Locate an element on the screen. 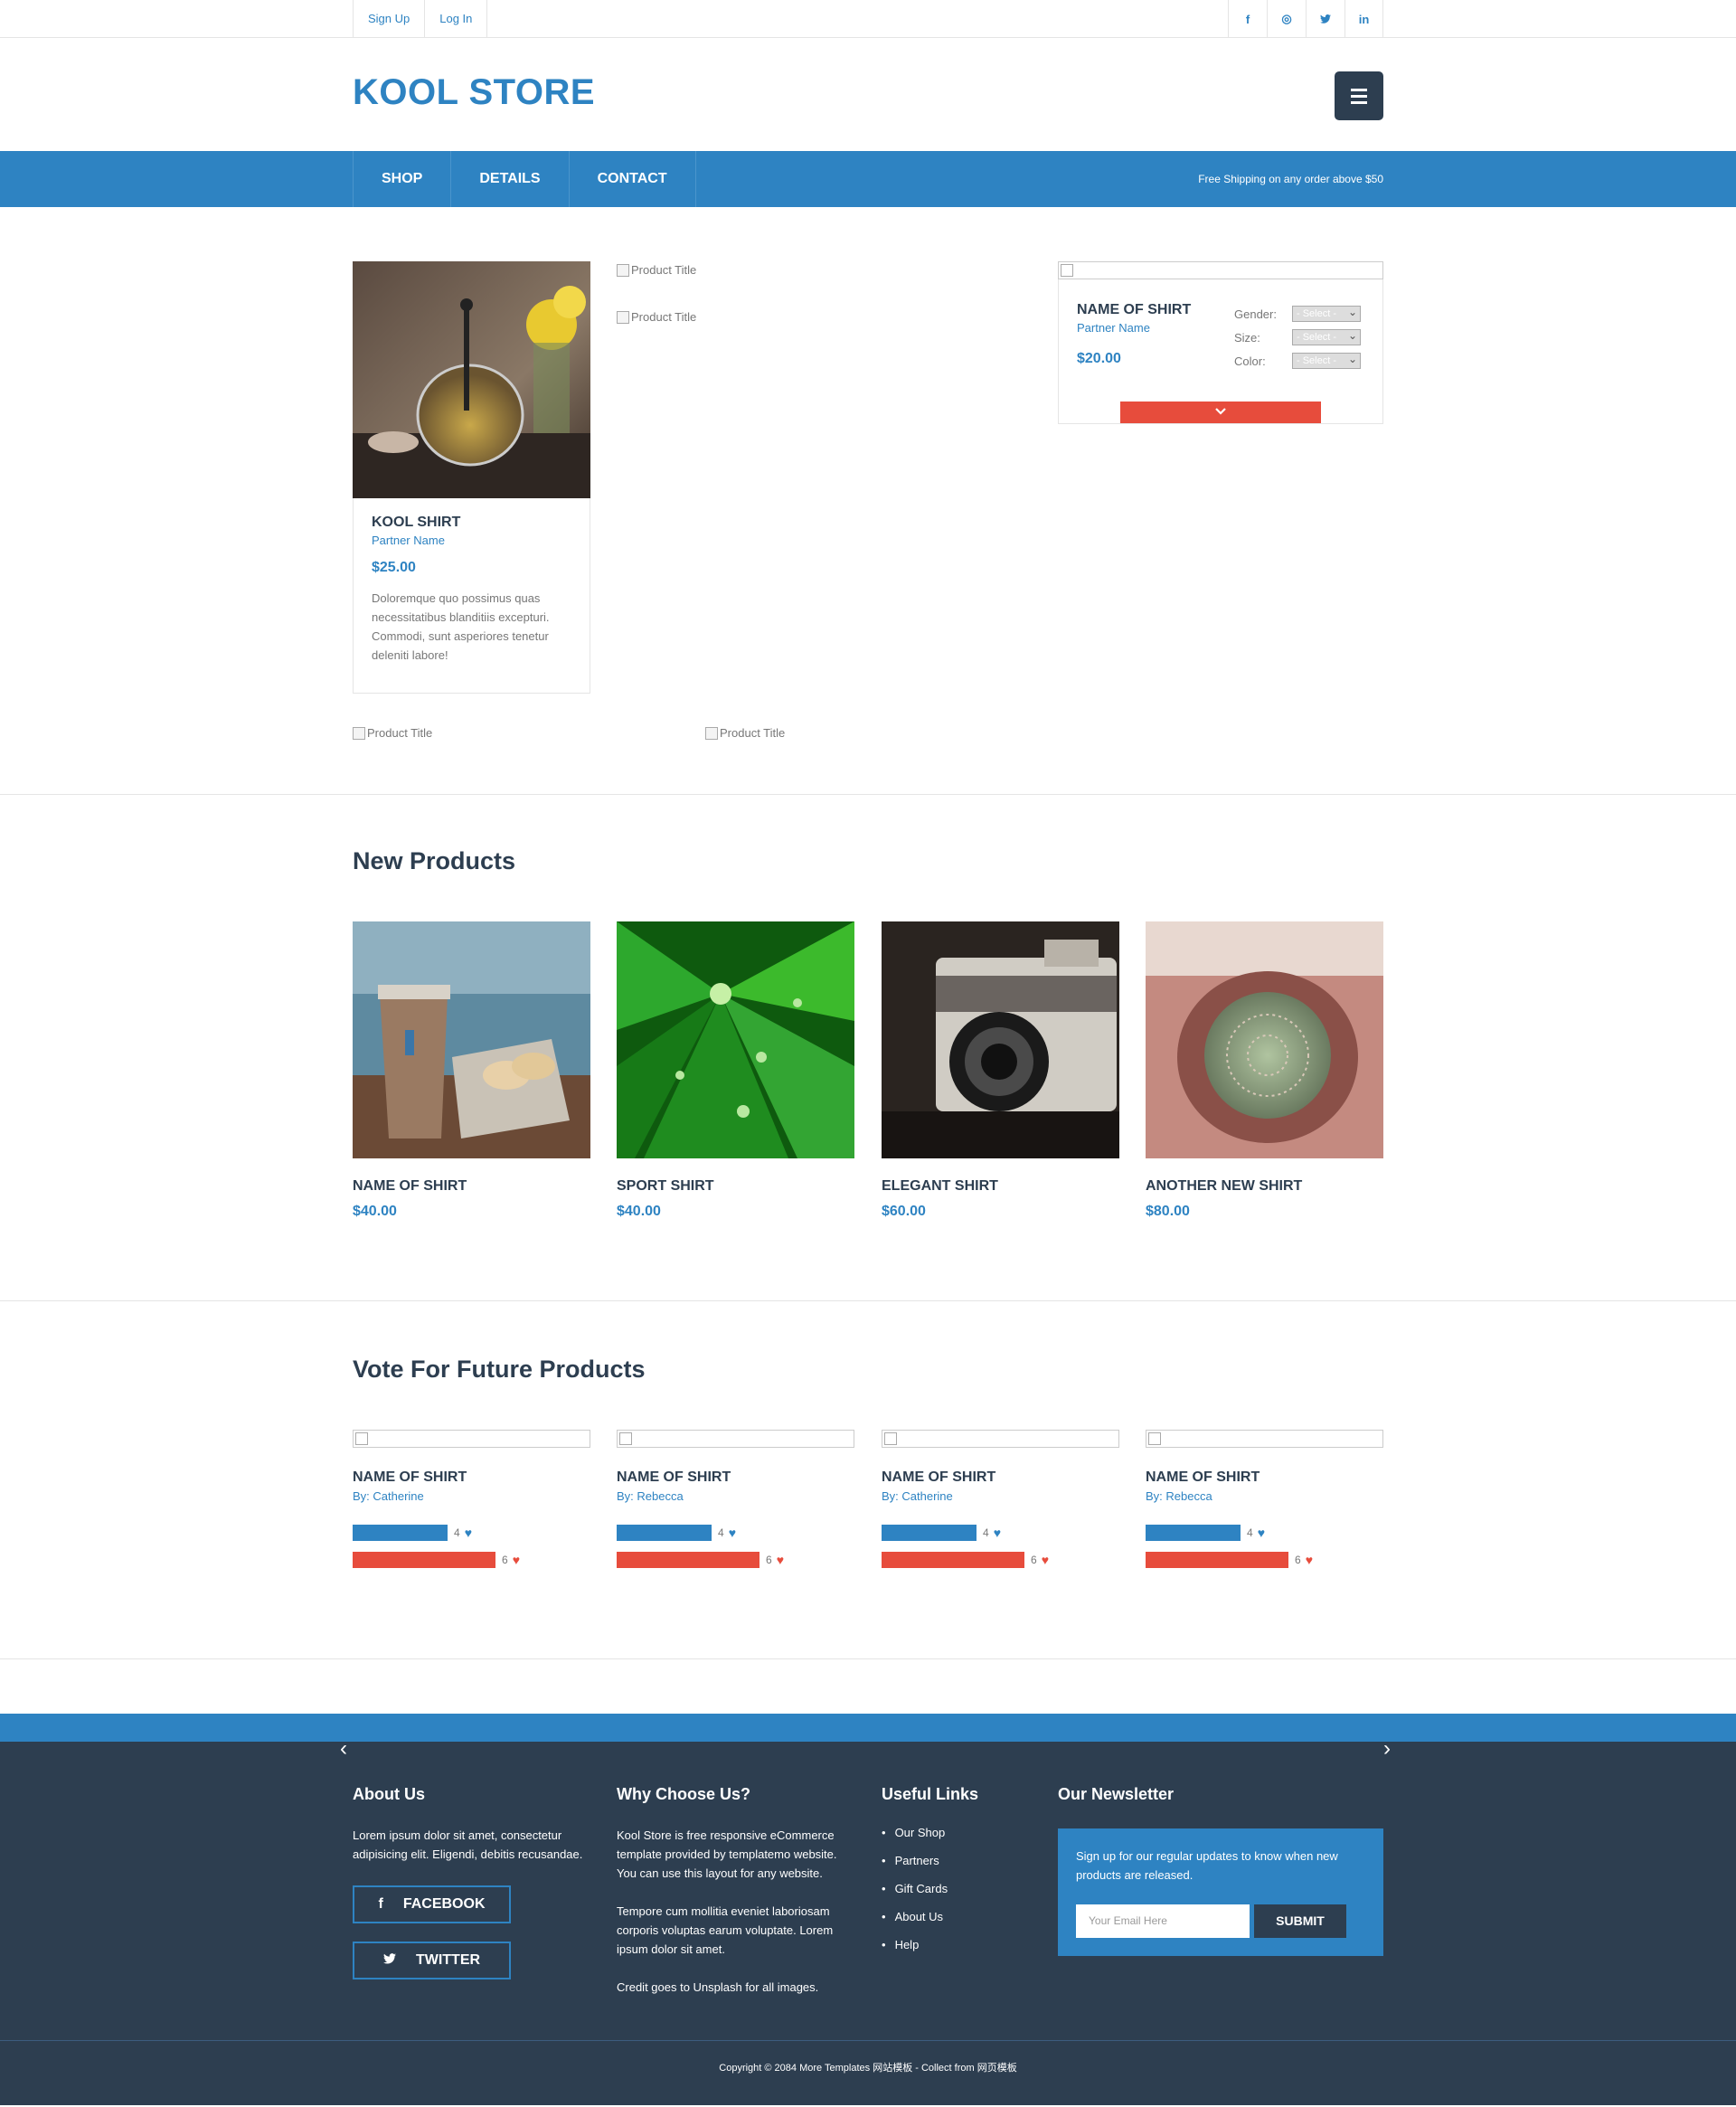 The height and width of the screenshot is (2107, 1736). shipping-notice: Free Shipping on any order above $50 is located at coordinates (1291, 179).